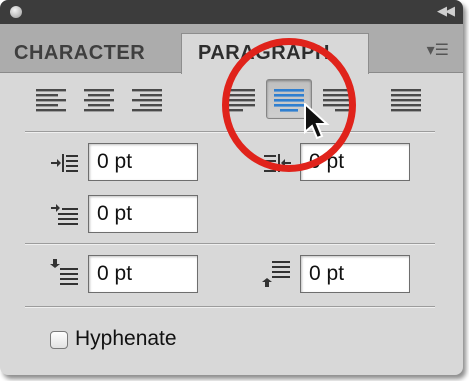 The height and width of the screenshot is (381, 469). I want to click on align-center-button, so click(99, 99).